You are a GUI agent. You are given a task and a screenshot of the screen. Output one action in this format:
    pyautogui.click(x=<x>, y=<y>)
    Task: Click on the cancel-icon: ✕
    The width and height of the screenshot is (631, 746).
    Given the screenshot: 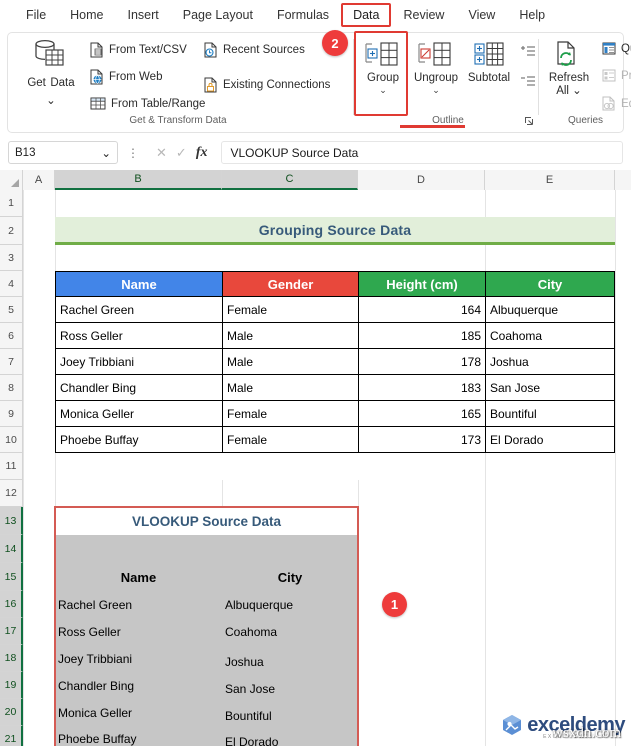 What is the action you would take?
    pyautogui.click(x=161, y=153)
    